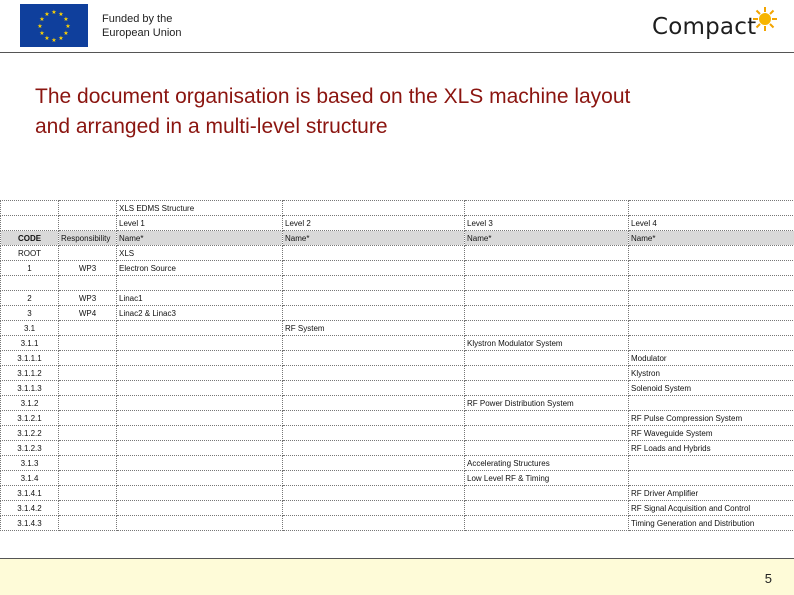 The image size is (794, 595). Describe the element at coordinates (397, 463) in the screenshot. I see `table-row: 3.1.3 Accelerating Structures` at that location.